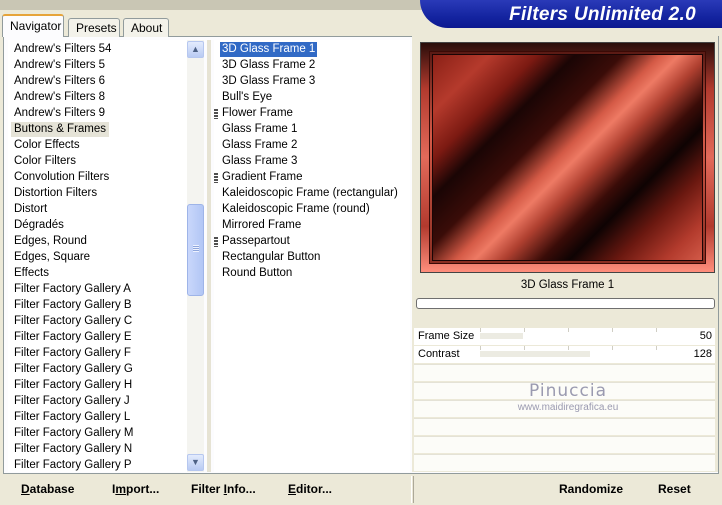 This screenshot has height=505, width=722. Describe the element at coordinates (74, 433) in the screenshot. I see `category-item: Filter Factory Gallery M` at that location.